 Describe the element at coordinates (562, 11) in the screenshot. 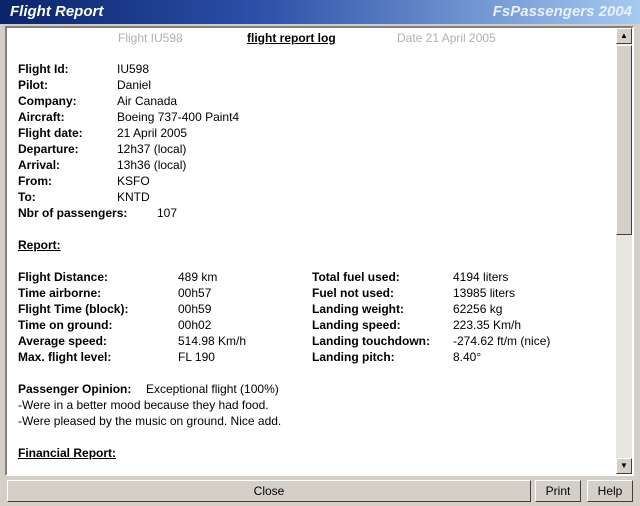

I see `brand-label: FsPassengers 2004` at that location.